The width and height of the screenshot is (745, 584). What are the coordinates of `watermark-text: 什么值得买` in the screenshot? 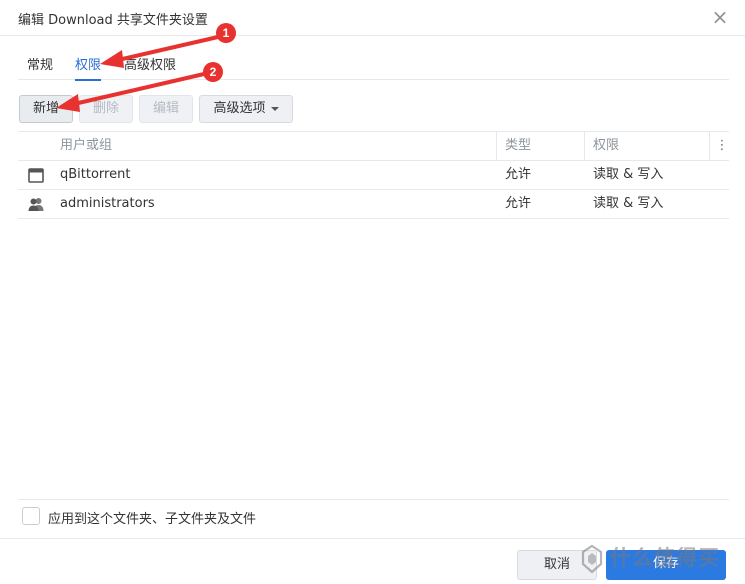 It's located at (665, 558).